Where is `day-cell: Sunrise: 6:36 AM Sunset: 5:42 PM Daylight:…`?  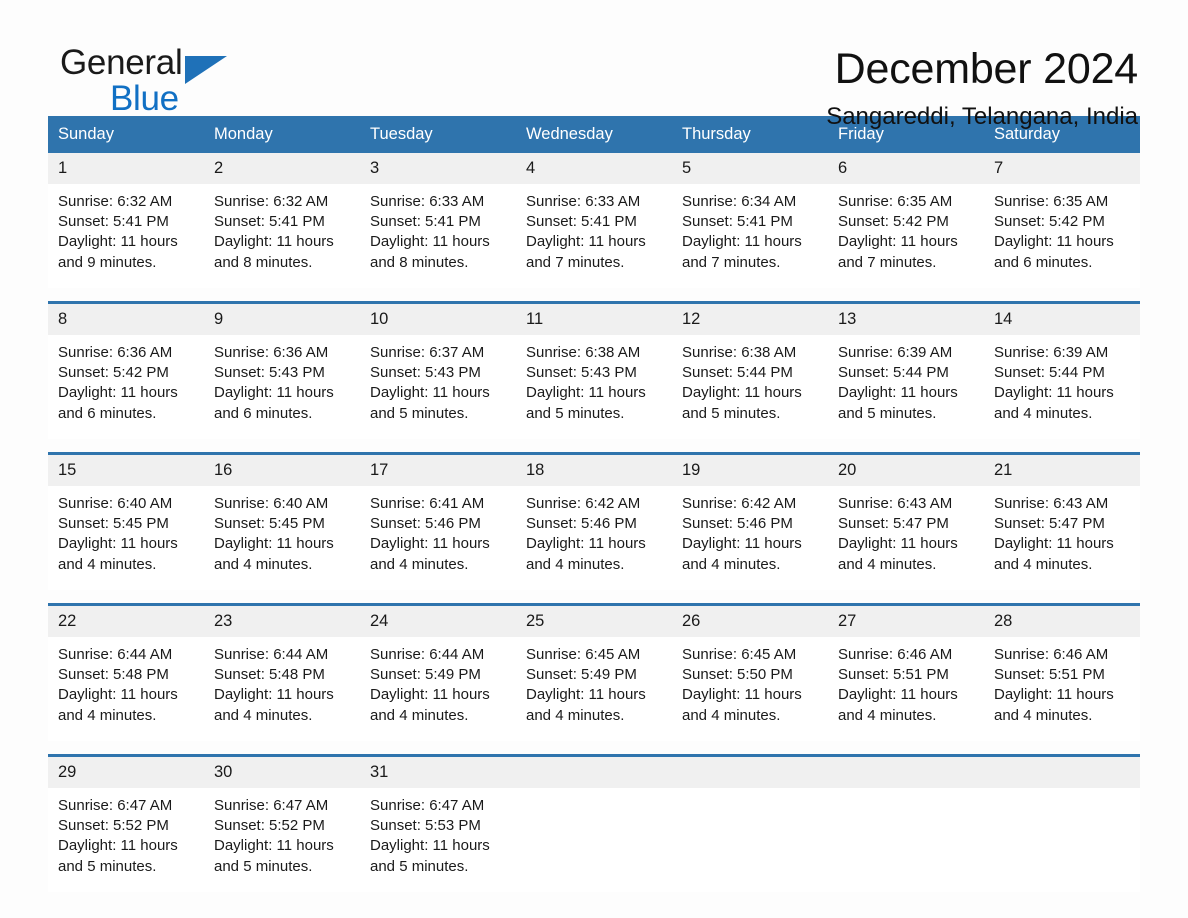 day-cell: Sunrise: 6:36 AM Sunset: 5:42 PM Daylight:… is located at coordinates (126, 387).